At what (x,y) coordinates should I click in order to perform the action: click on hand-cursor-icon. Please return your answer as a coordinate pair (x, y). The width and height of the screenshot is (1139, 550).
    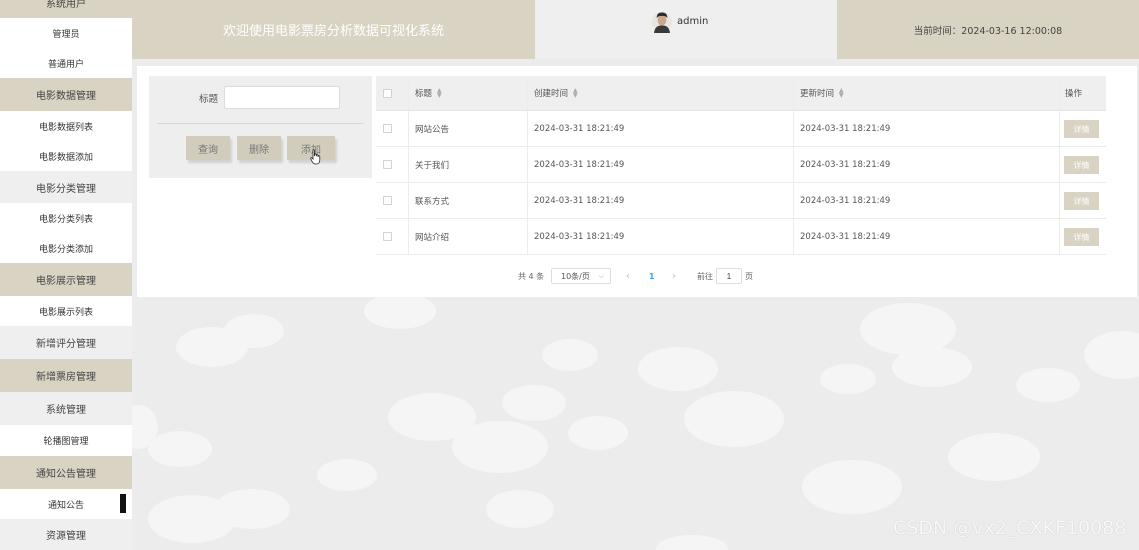
    Looking at the image, I should click on (315, 157).